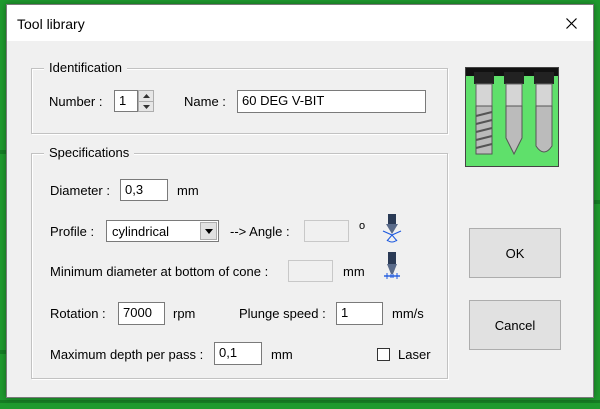 The width and height of the screenshot is (600, 409). I want to click on max-depth-input: 0,1, so click(238, 353).